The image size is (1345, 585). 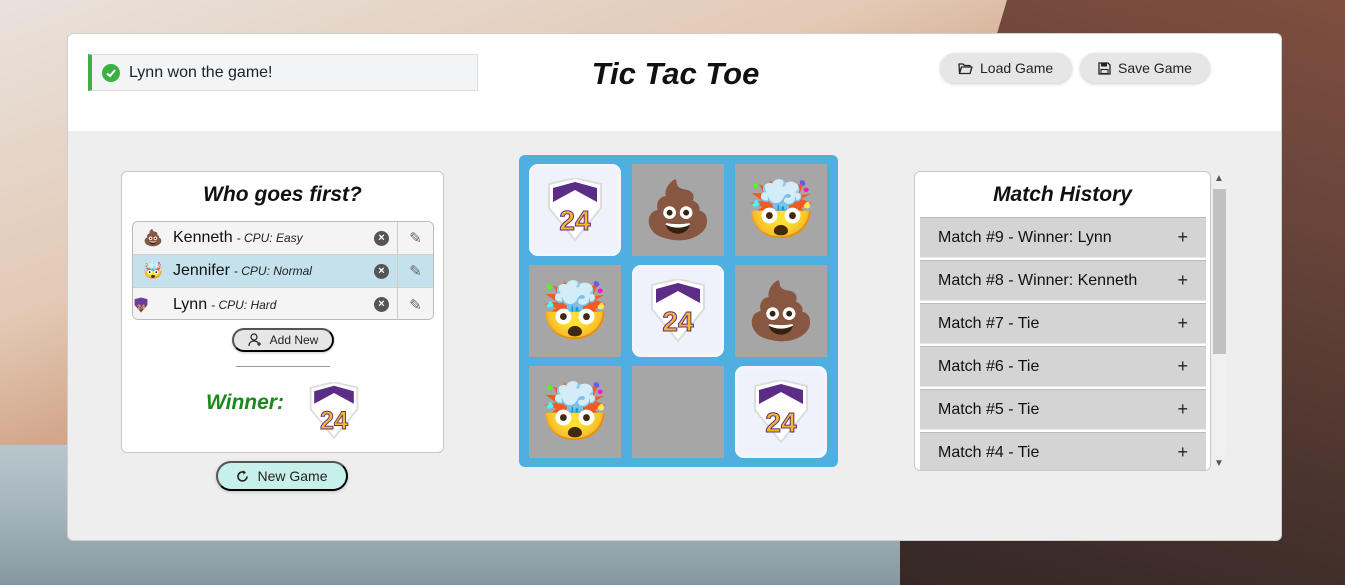 I want to click on match-history-item: Match #5 - Tie +, so click(x=1063, y=409).